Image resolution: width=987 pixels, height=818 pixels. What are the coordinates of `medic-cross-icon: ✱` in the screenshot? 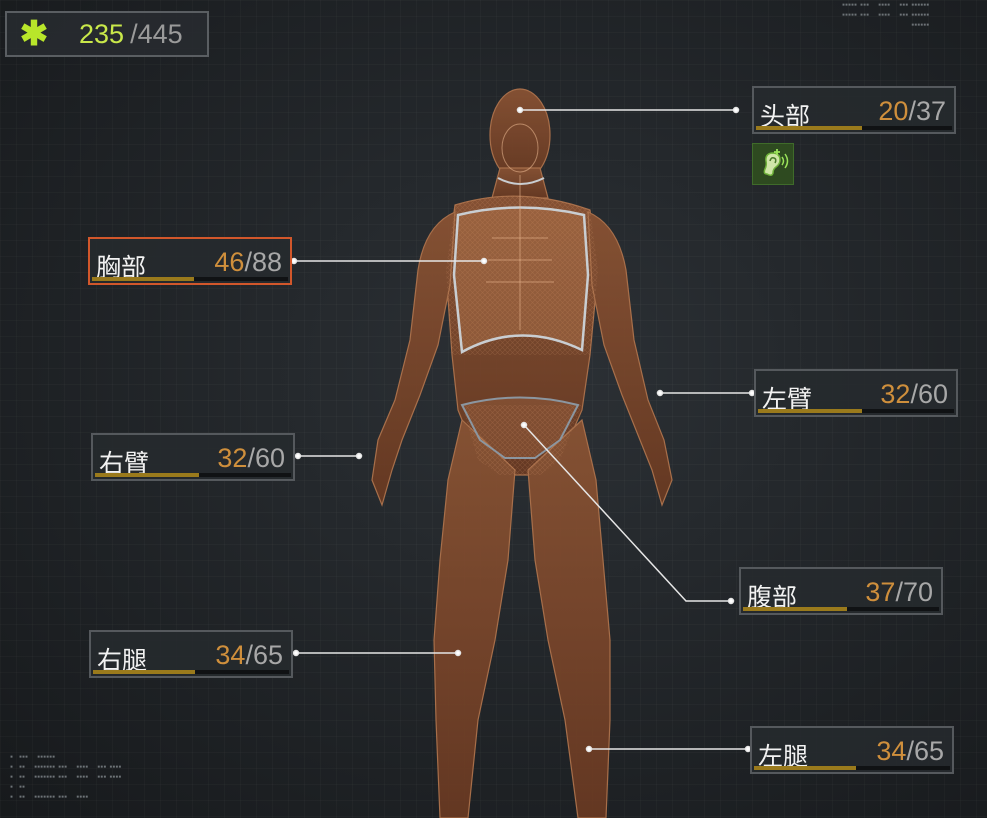 It's located at (34, 34).